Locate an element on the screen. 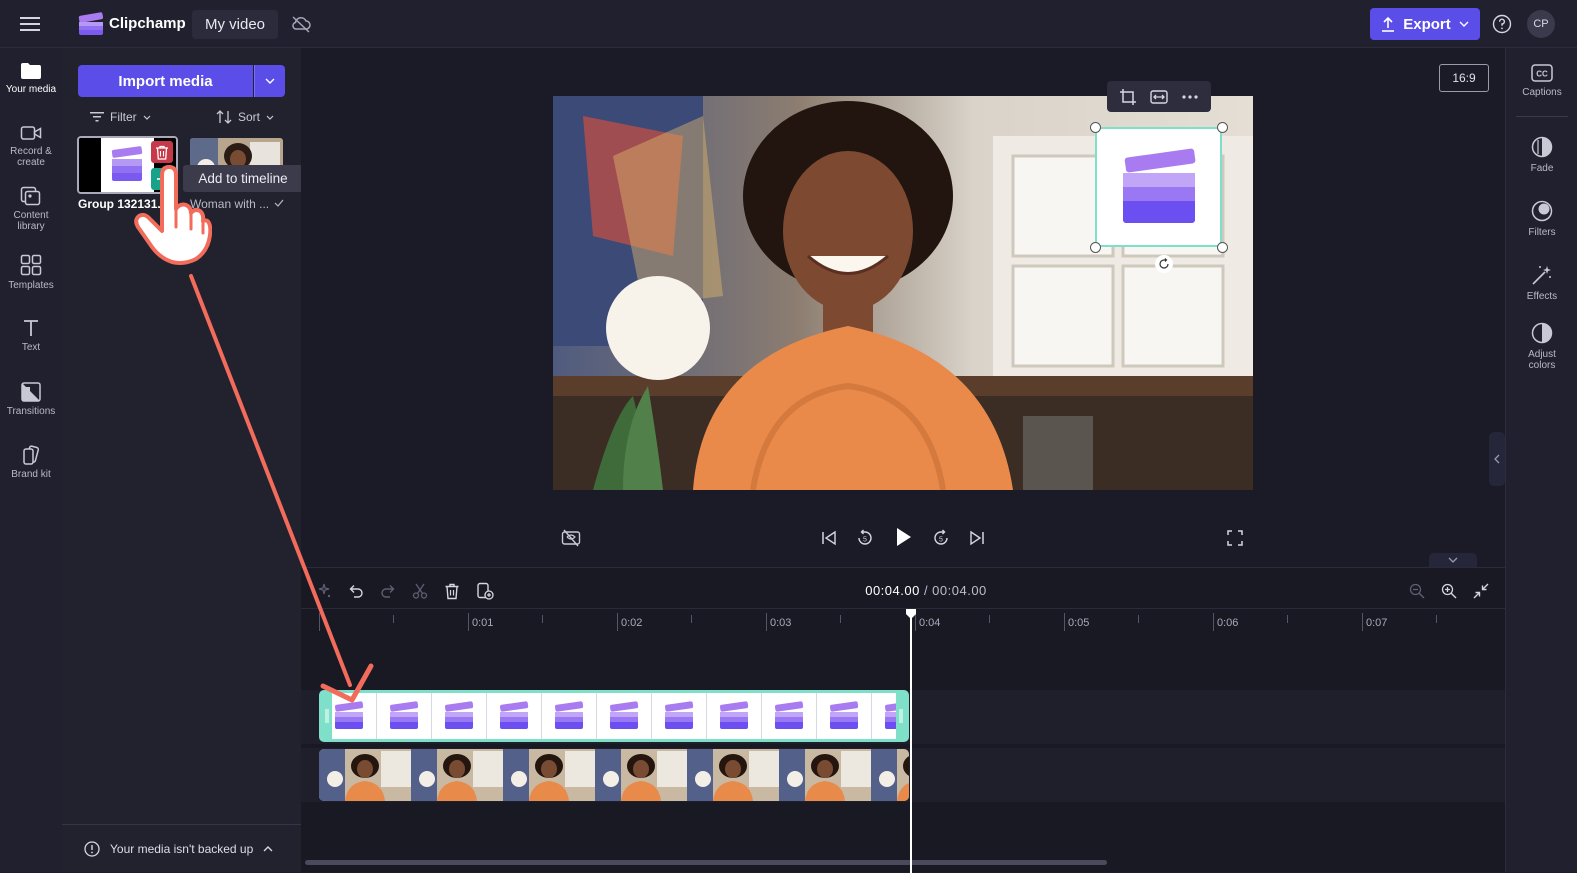 This screenshot has height=873, width=1577. skip-to-start-icon is located at coordinates (829, 538).